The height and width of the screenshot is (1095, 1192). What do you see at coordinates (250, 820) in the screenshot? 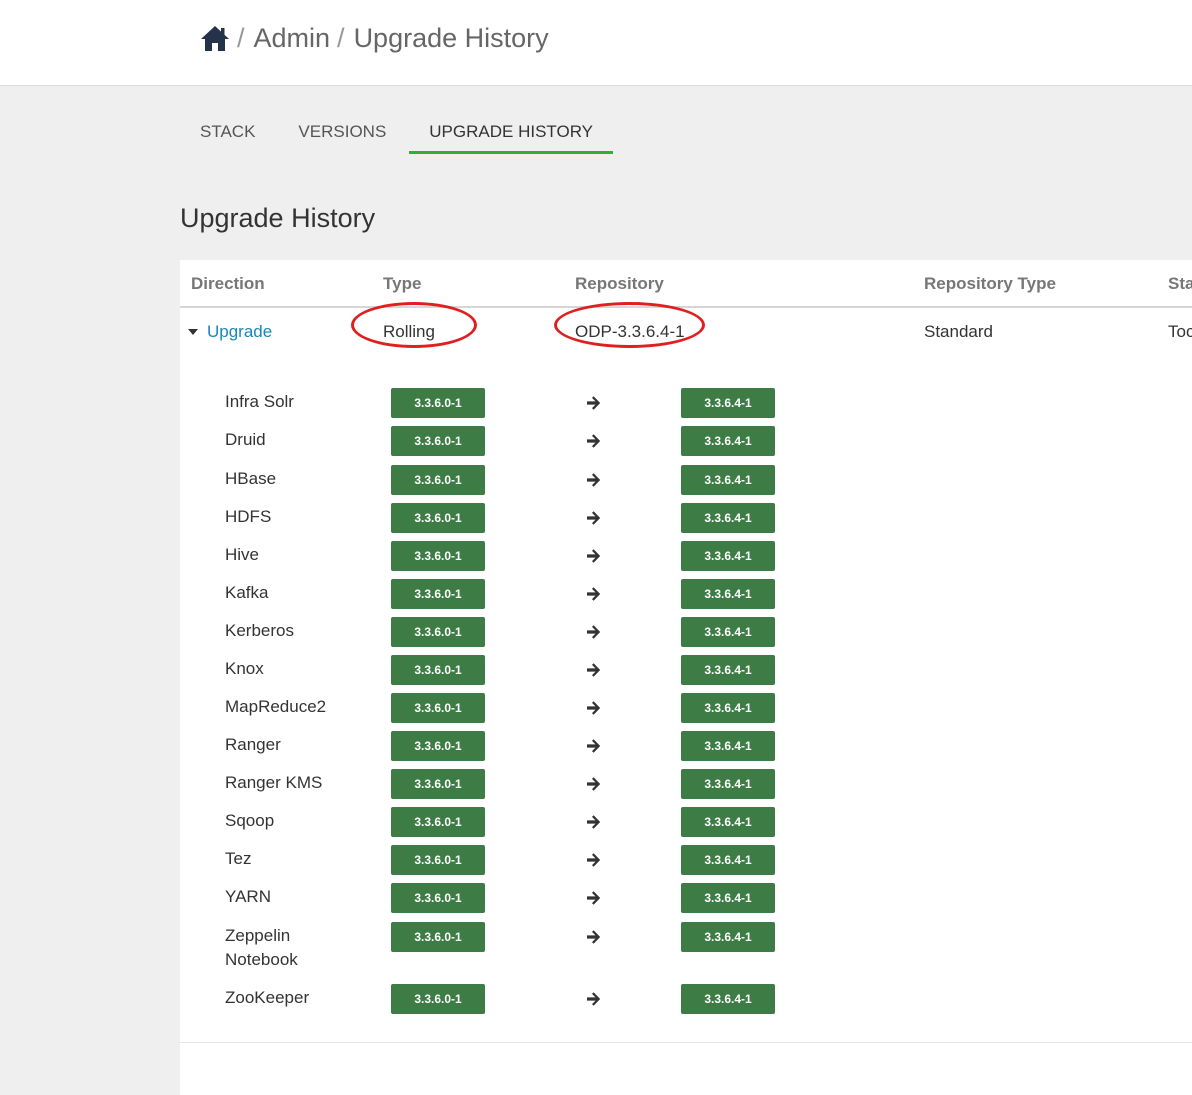
I see `service-name: Sqoop` at bounding box center [250, 820].